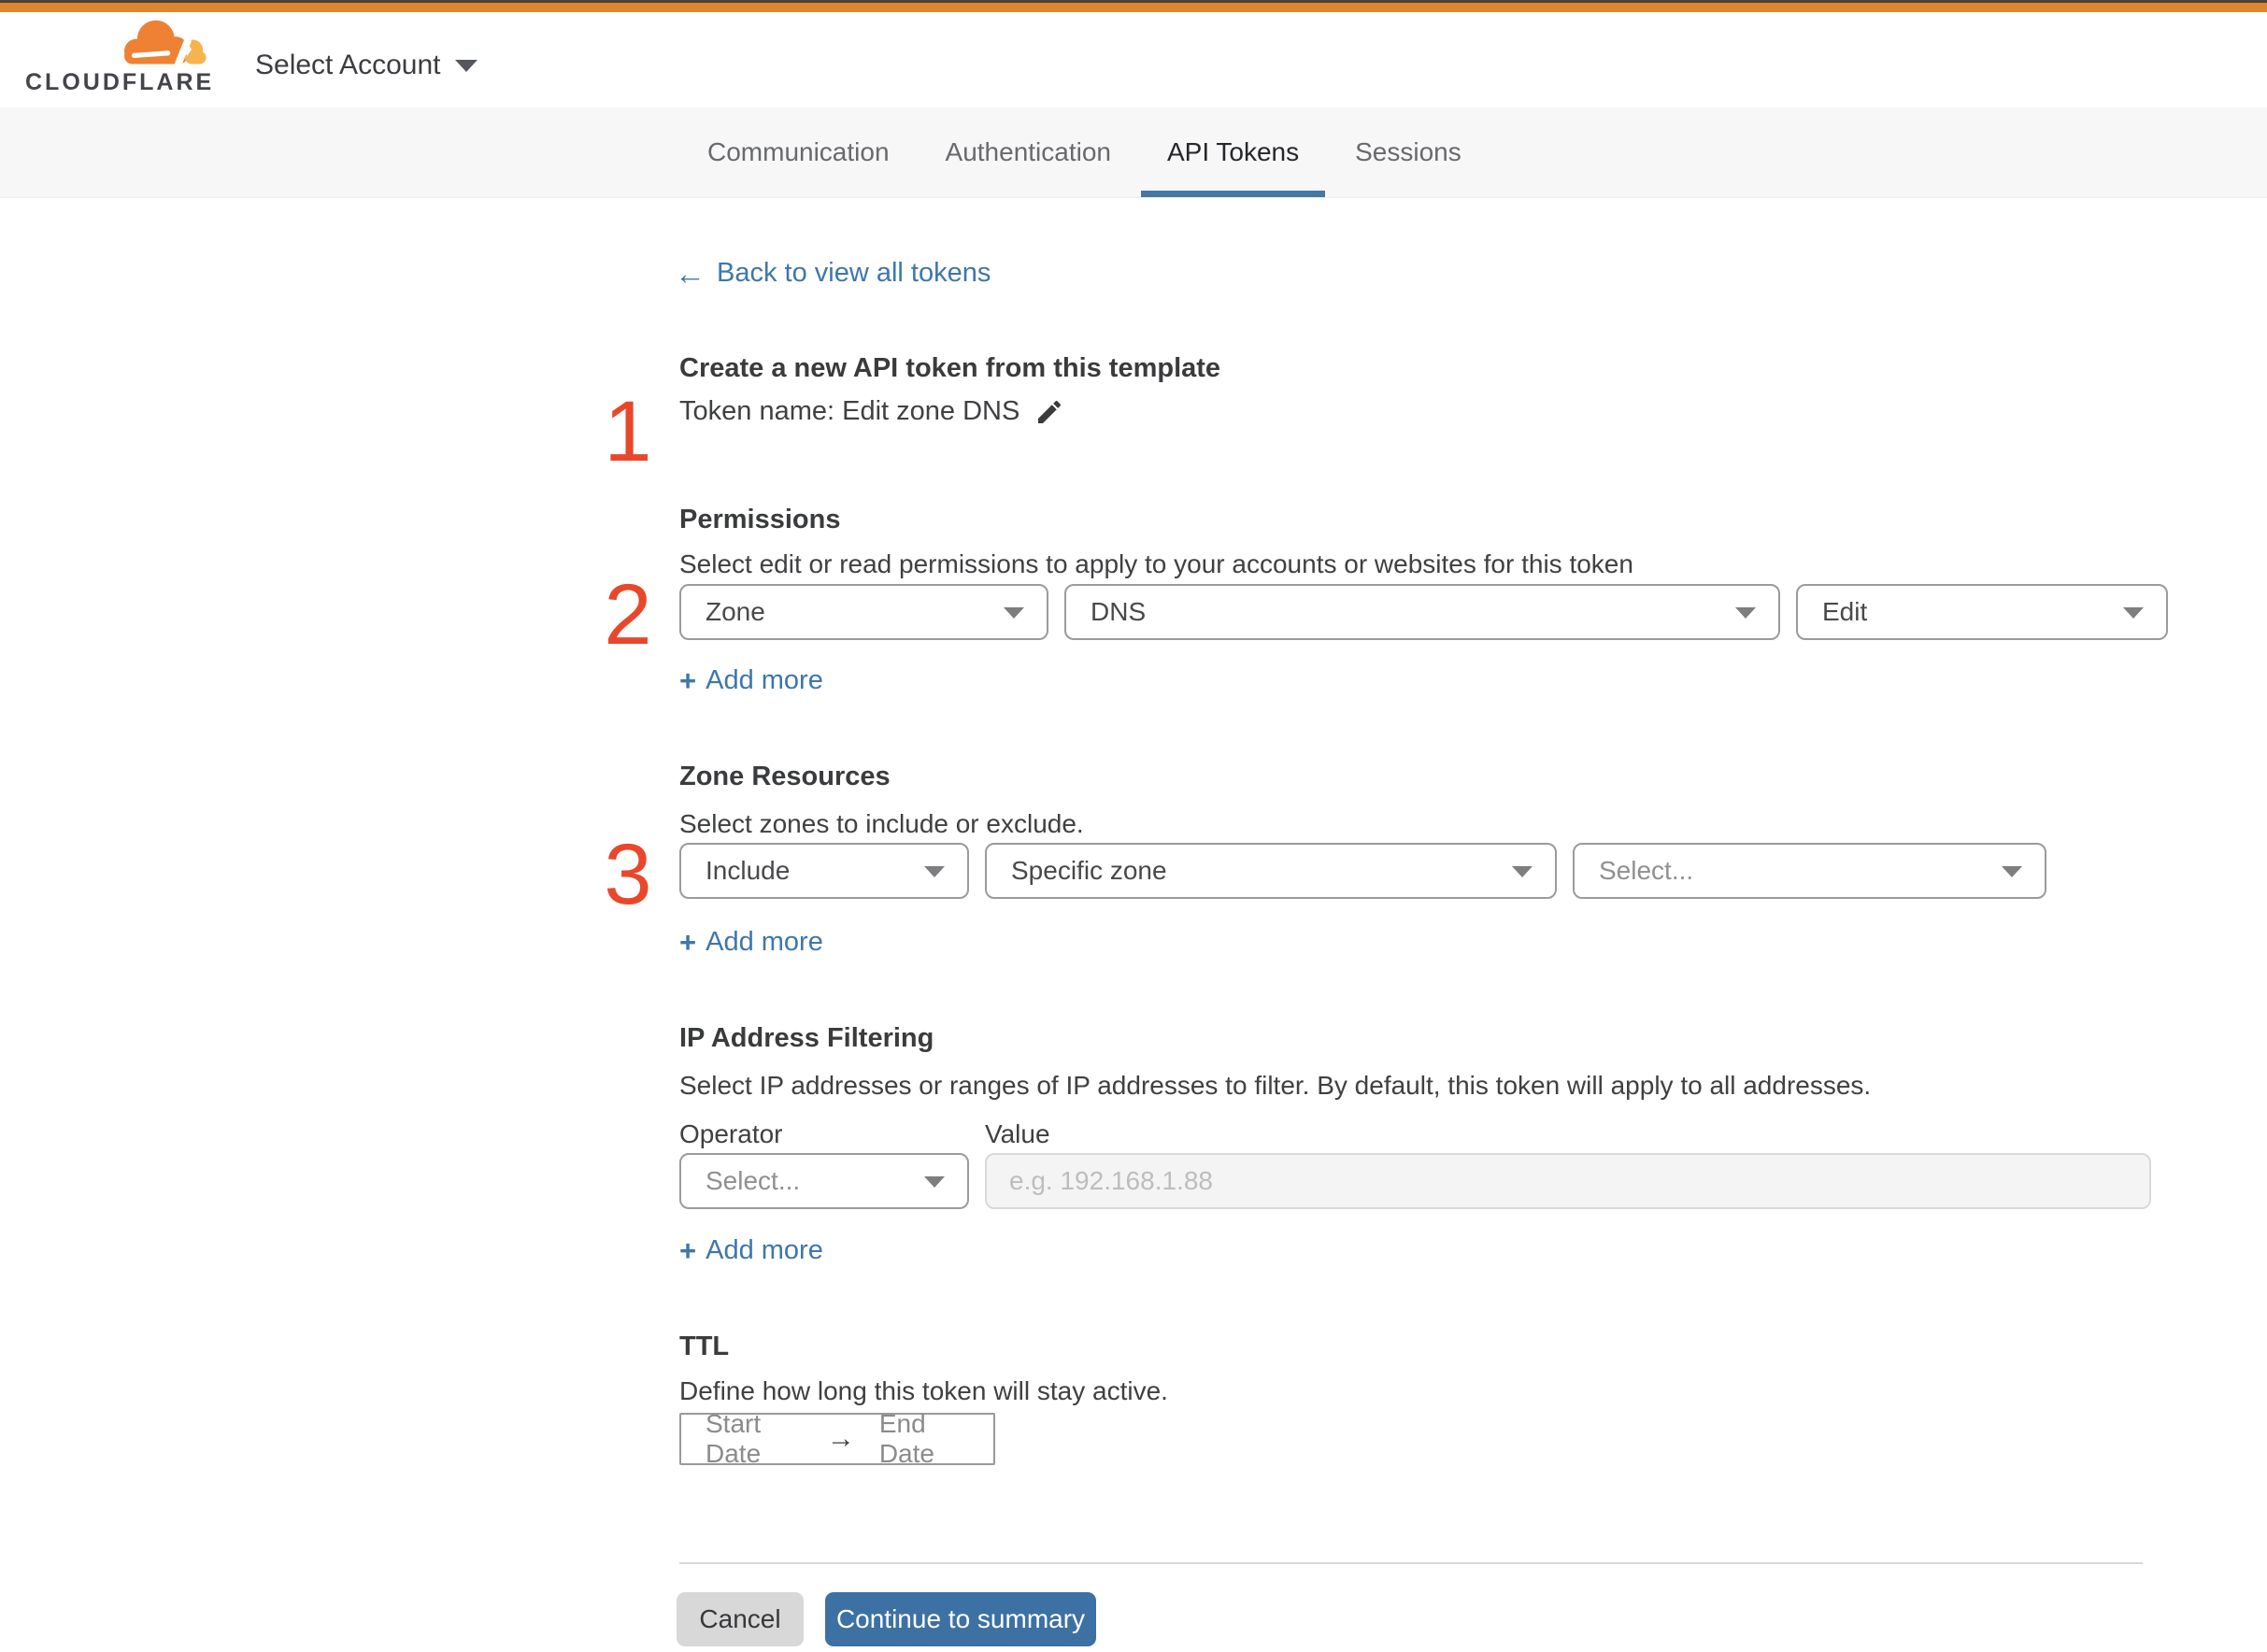 Image resolution: width=2267 pixels, height=1652 pixels. Describe the element at coordinates (824, 871) in the screenshot. I see `zone-mode-dropdown: Include` at that location.